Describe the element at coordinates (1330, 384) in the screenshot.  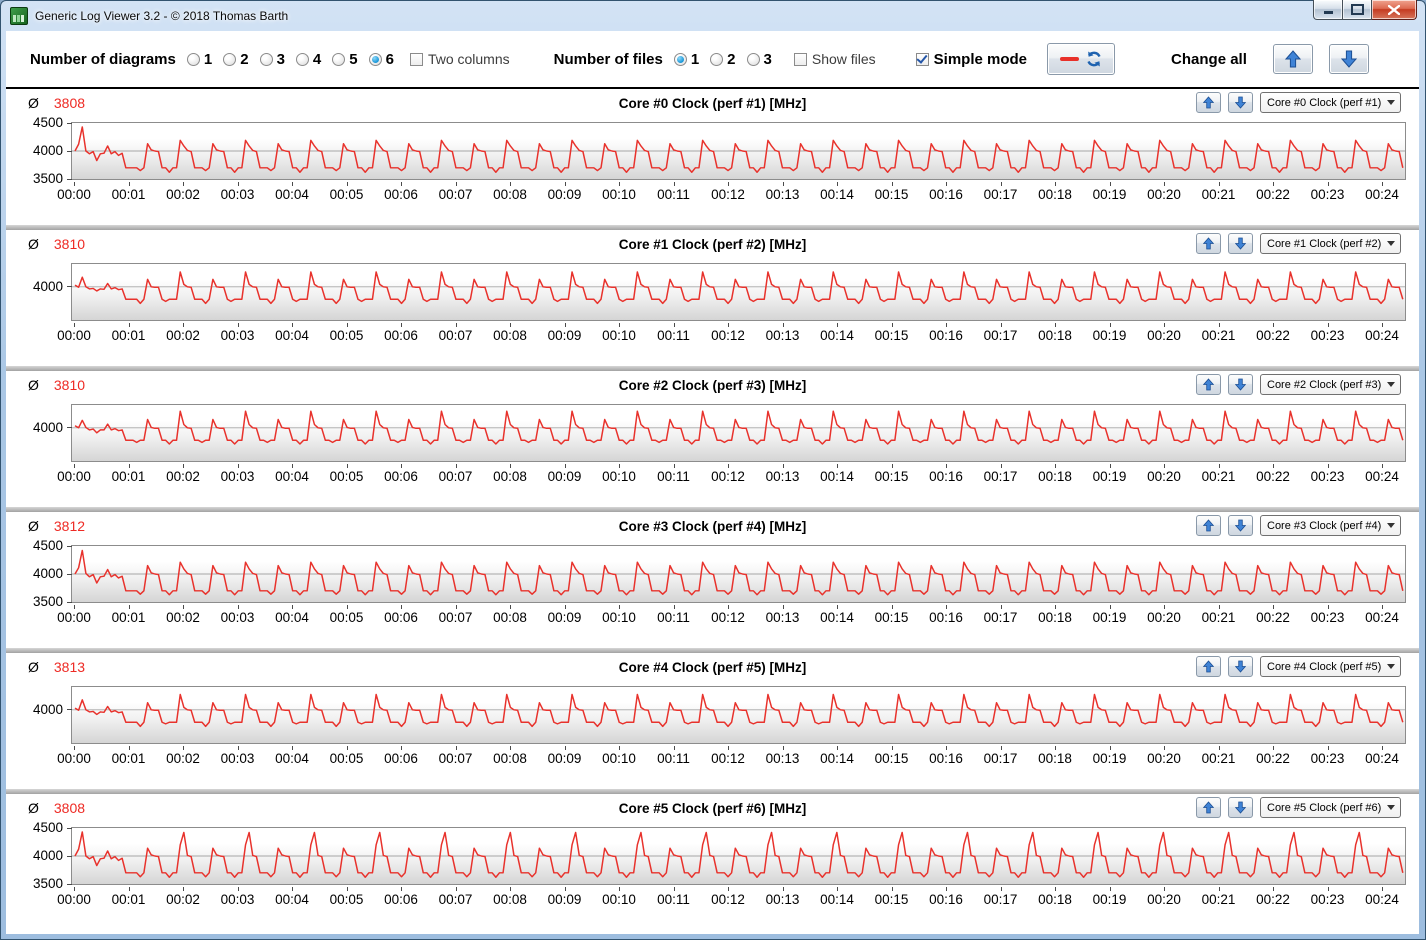
I see `signal-select-dropdown: Core #2 Clock (perf #3) [M` at that location.